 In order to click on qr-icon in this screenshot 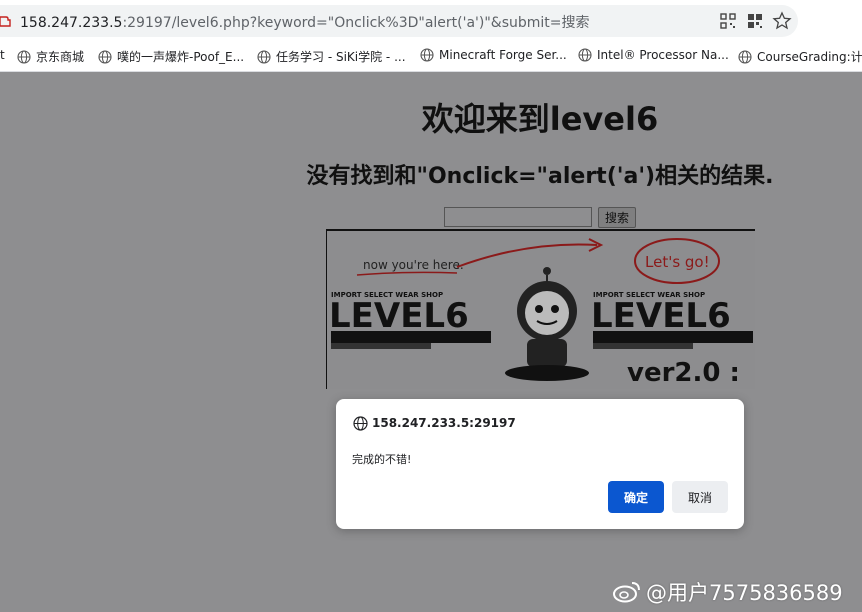, I will do `click(728, 21)`.